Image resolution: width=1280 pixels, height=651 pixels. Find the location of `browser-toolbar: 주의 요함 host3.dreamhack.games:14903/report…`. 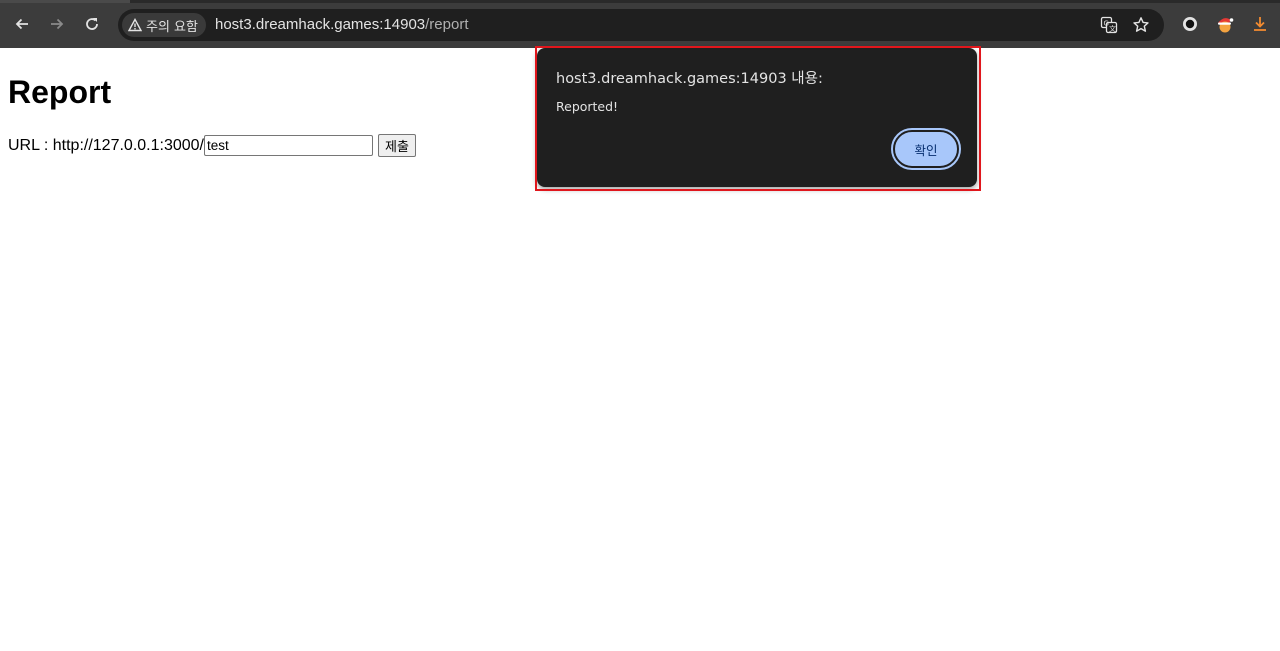

browser-toolbar: 주의 요함 host3.dreamhack.games:14903/report… is located at coordinates (640, 24).